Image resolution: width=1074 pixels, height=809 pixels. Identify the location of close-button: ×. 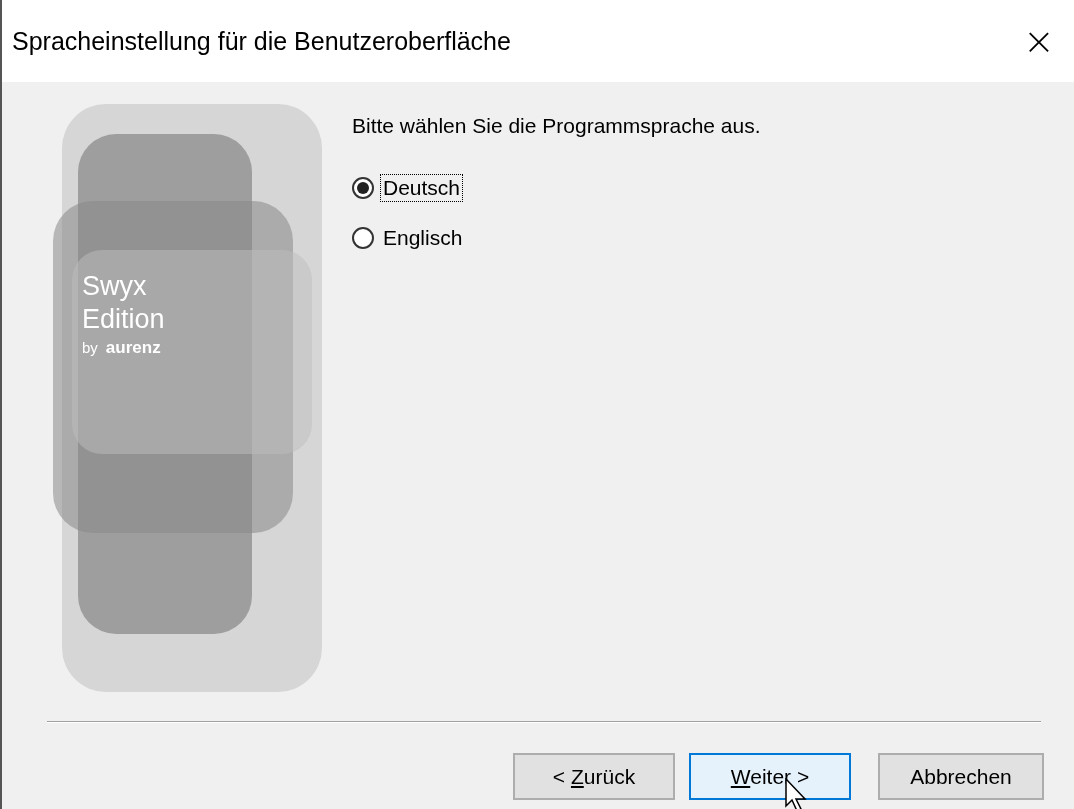
(1039, 41).